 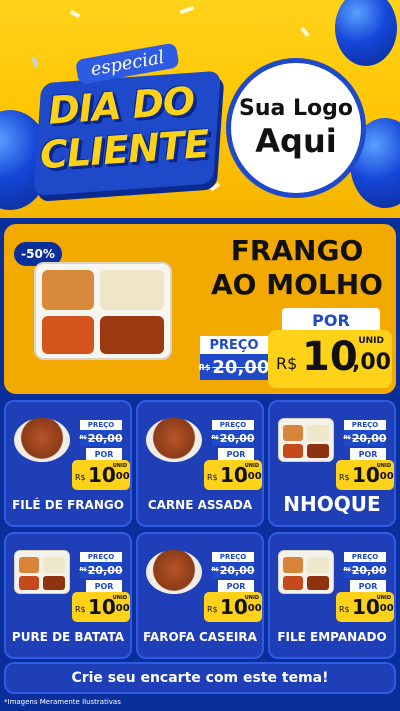 I want to click on cta-banner: Crie seu encarte com este tema!, so click(x=200, y=678).